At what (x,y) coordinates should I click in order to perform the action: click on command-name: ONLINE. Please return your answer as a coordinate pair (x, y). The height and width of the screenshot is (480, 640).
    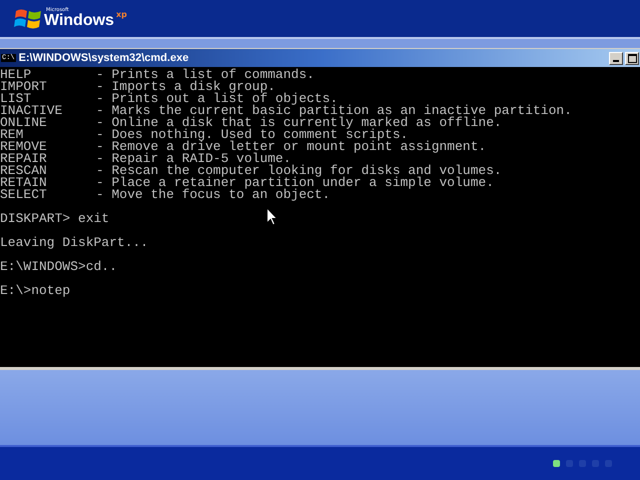
    Looking at the image, I should click on (24, 123).